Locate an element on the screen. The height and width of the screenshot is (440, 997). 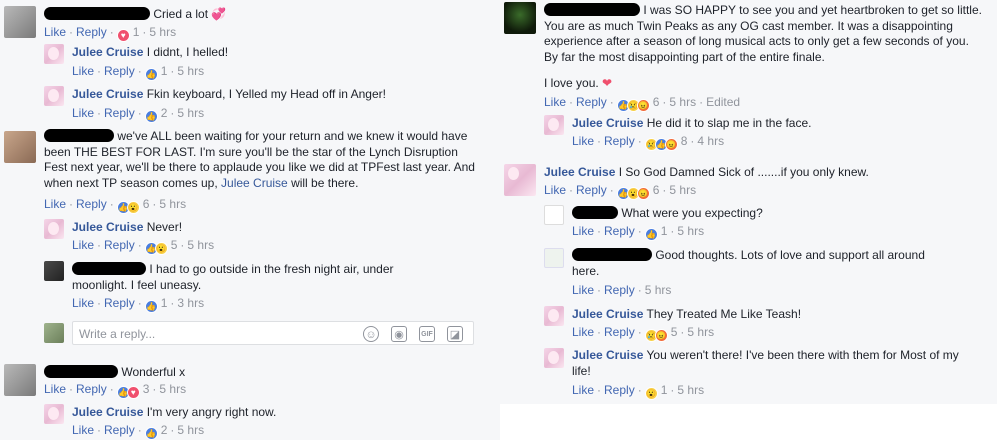
timestamp: 4 hrs is located at coordinates (710, 141).